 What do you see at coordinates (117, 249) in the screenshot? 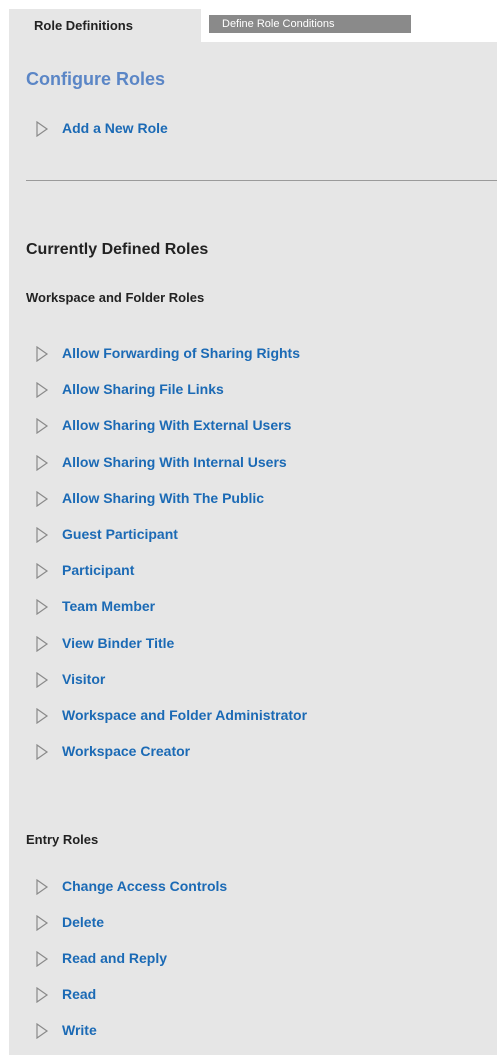
I see `currently-defined-roles-heading: Currently Defined Roles` at bounding box center [117, 249].